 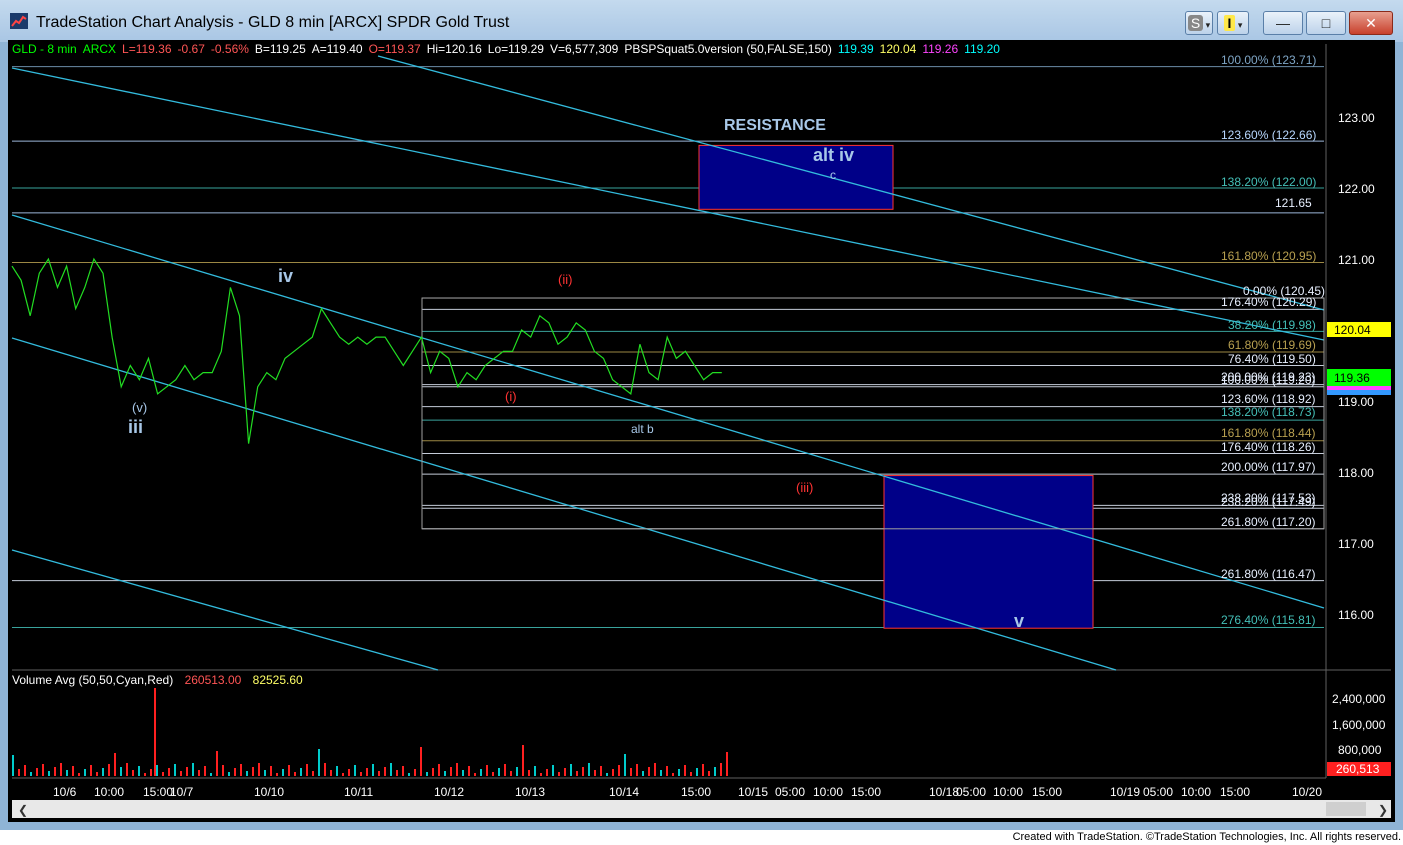 I want to click on wave-v-label: v, so click(x=1019, y=621).